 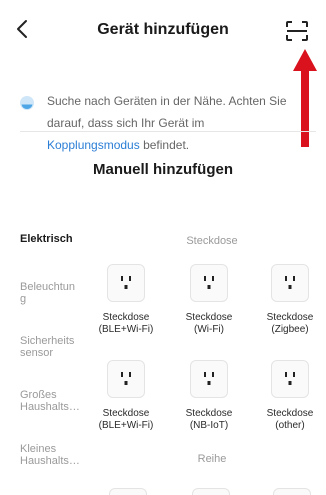 What do you see at coordinates (209, 329) in the screenshot?
I see `device-variant: (Wi-Fi)` at bounding box center [209, 329].